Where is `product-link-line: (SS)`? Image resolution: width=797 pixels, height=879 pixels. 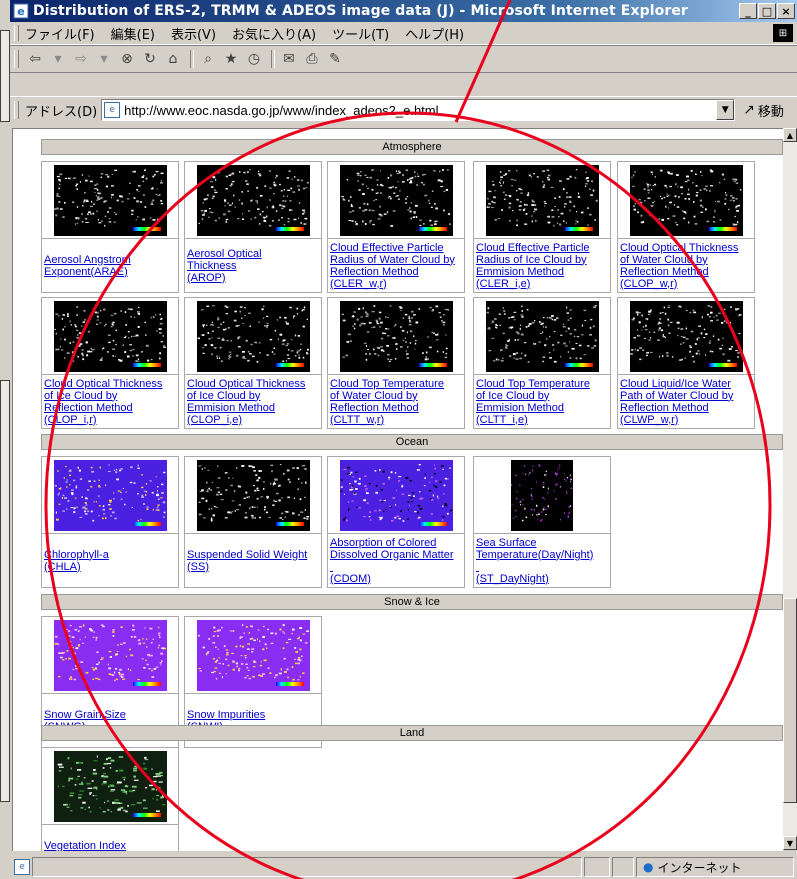
product-link-line: (SS) is located at coordinates (253, 567).